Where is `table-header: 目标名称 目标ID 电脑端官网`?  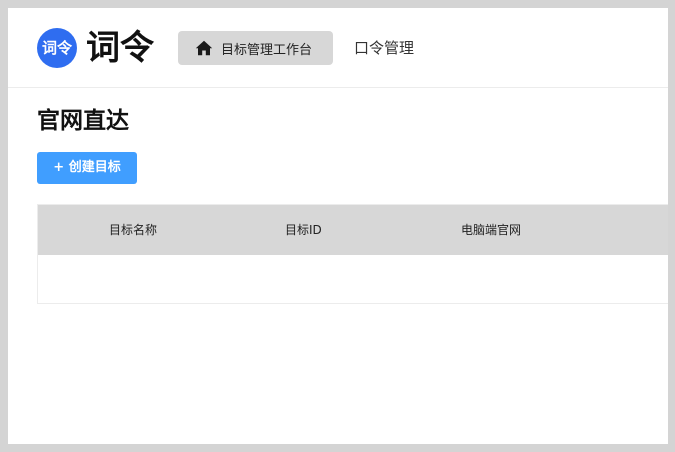
table-header: 目标名称 目标ID 电脑端官网 is located at coordinates (353, 230).